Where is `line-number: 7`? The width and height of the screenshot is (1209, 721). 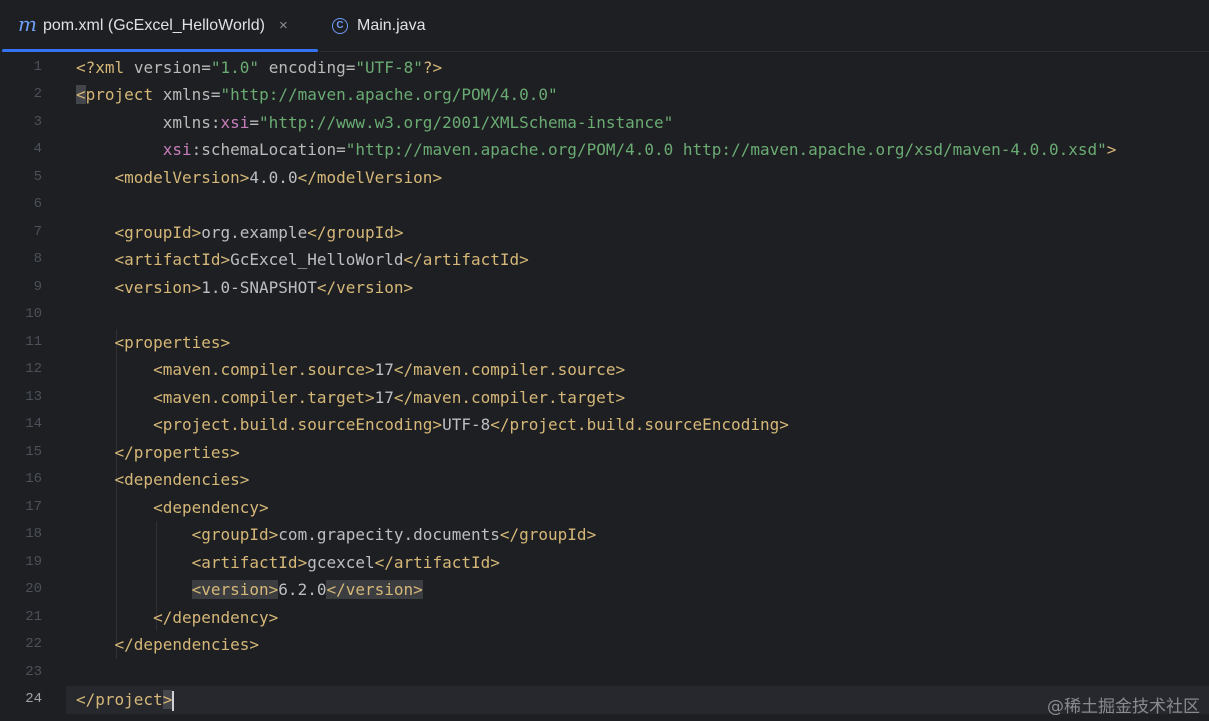 line-number: 7 is located at coordinates (37, 231).